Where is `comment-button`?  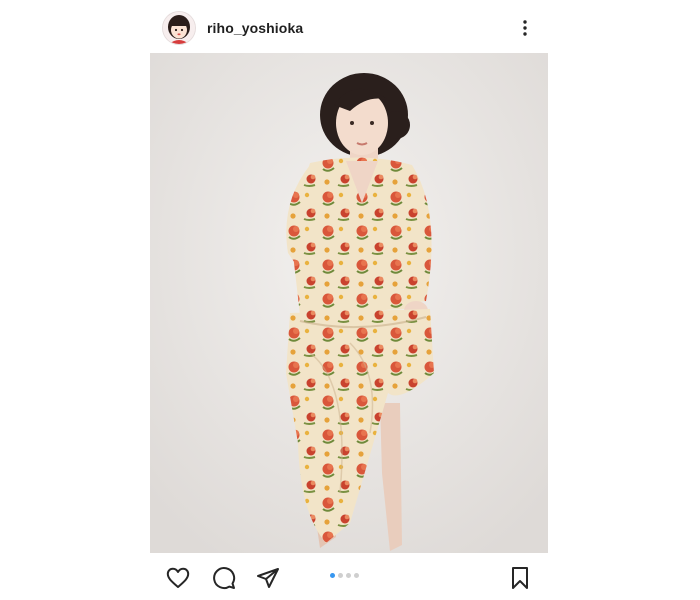
comment-button is located at coordinates (224, 578).